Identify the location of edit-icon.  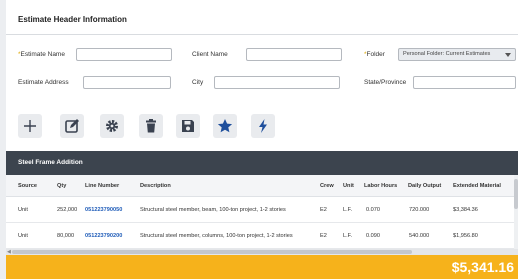
(72, 126).